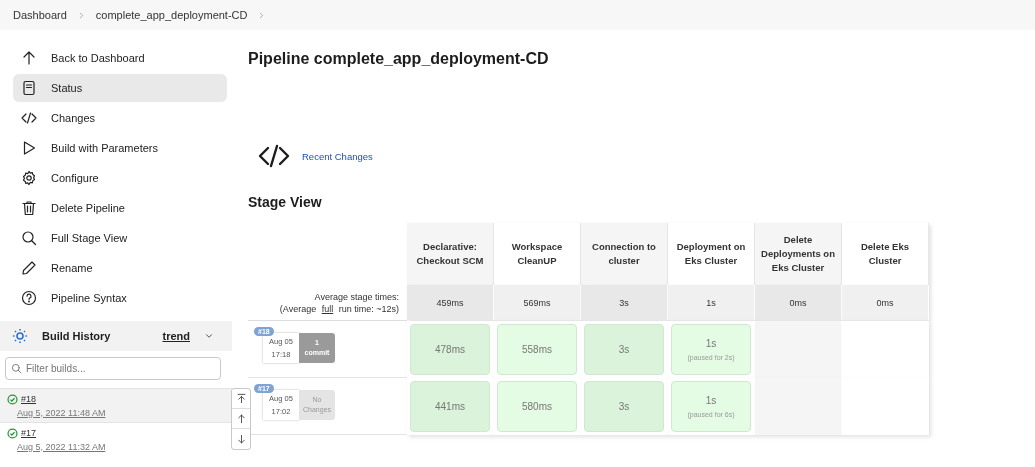  Describe the element at coordinates (450, 254) in the screenshot. I see `stage-header: Declarative: Checkout SCM` at that location.